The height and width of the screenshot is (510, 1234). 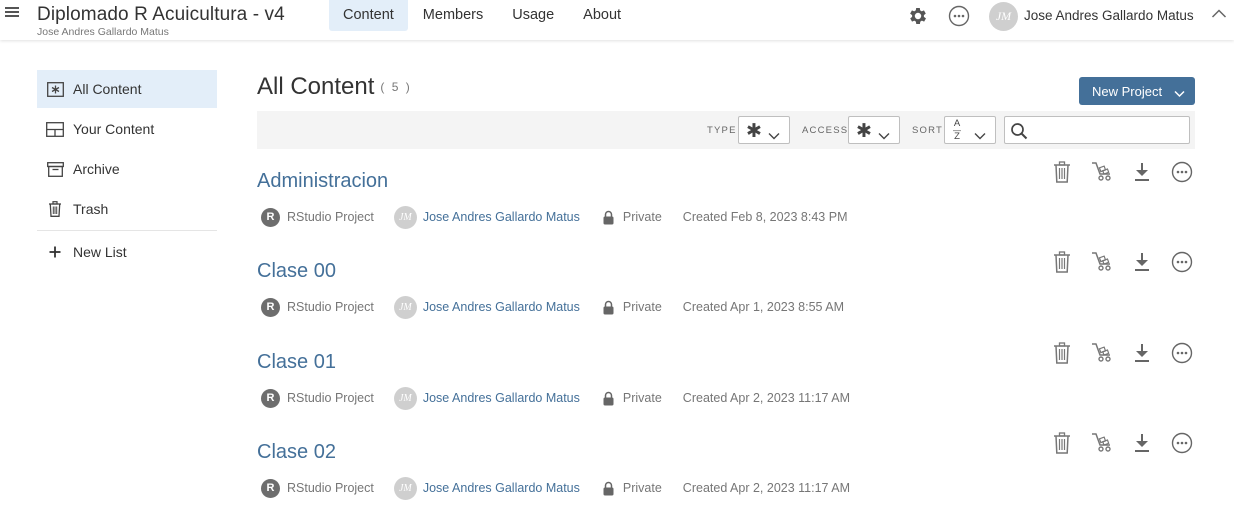 What do you see at coordinates (127, 209) in the screenshot?
I see `sidebar-item-trash: Trash` at bounding box center [127, 209].